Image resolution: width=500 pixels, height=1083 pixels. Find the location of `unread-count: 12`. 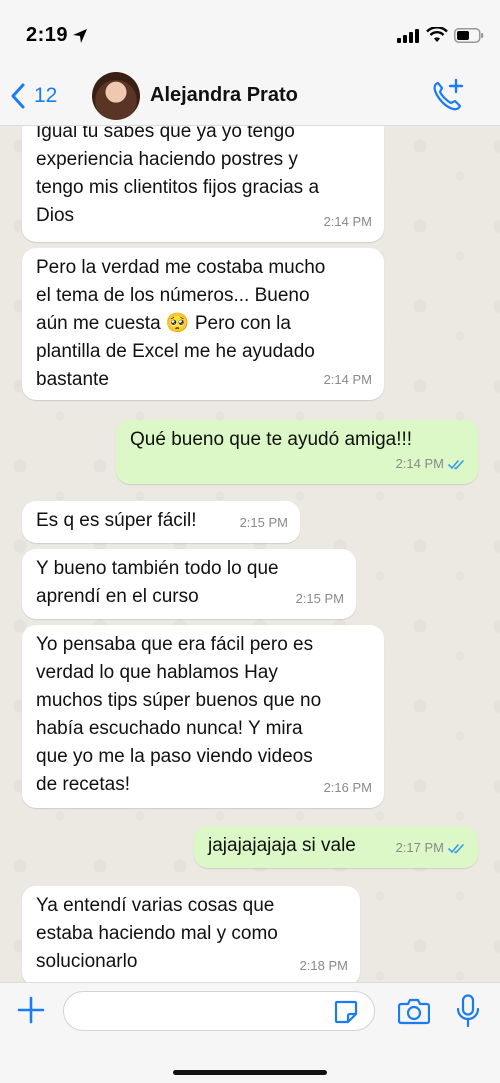

unread-count: 12 is located at coordinates (46, 95).